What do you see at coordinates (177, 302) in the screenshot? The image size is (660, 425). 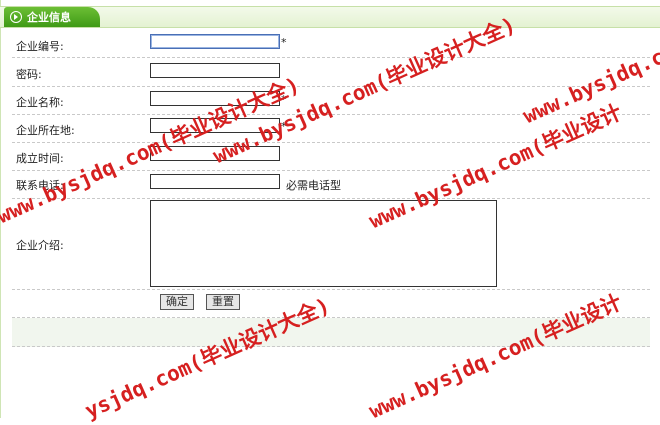 I see `confirm-button: 确定` at bounding box center [177, 302].